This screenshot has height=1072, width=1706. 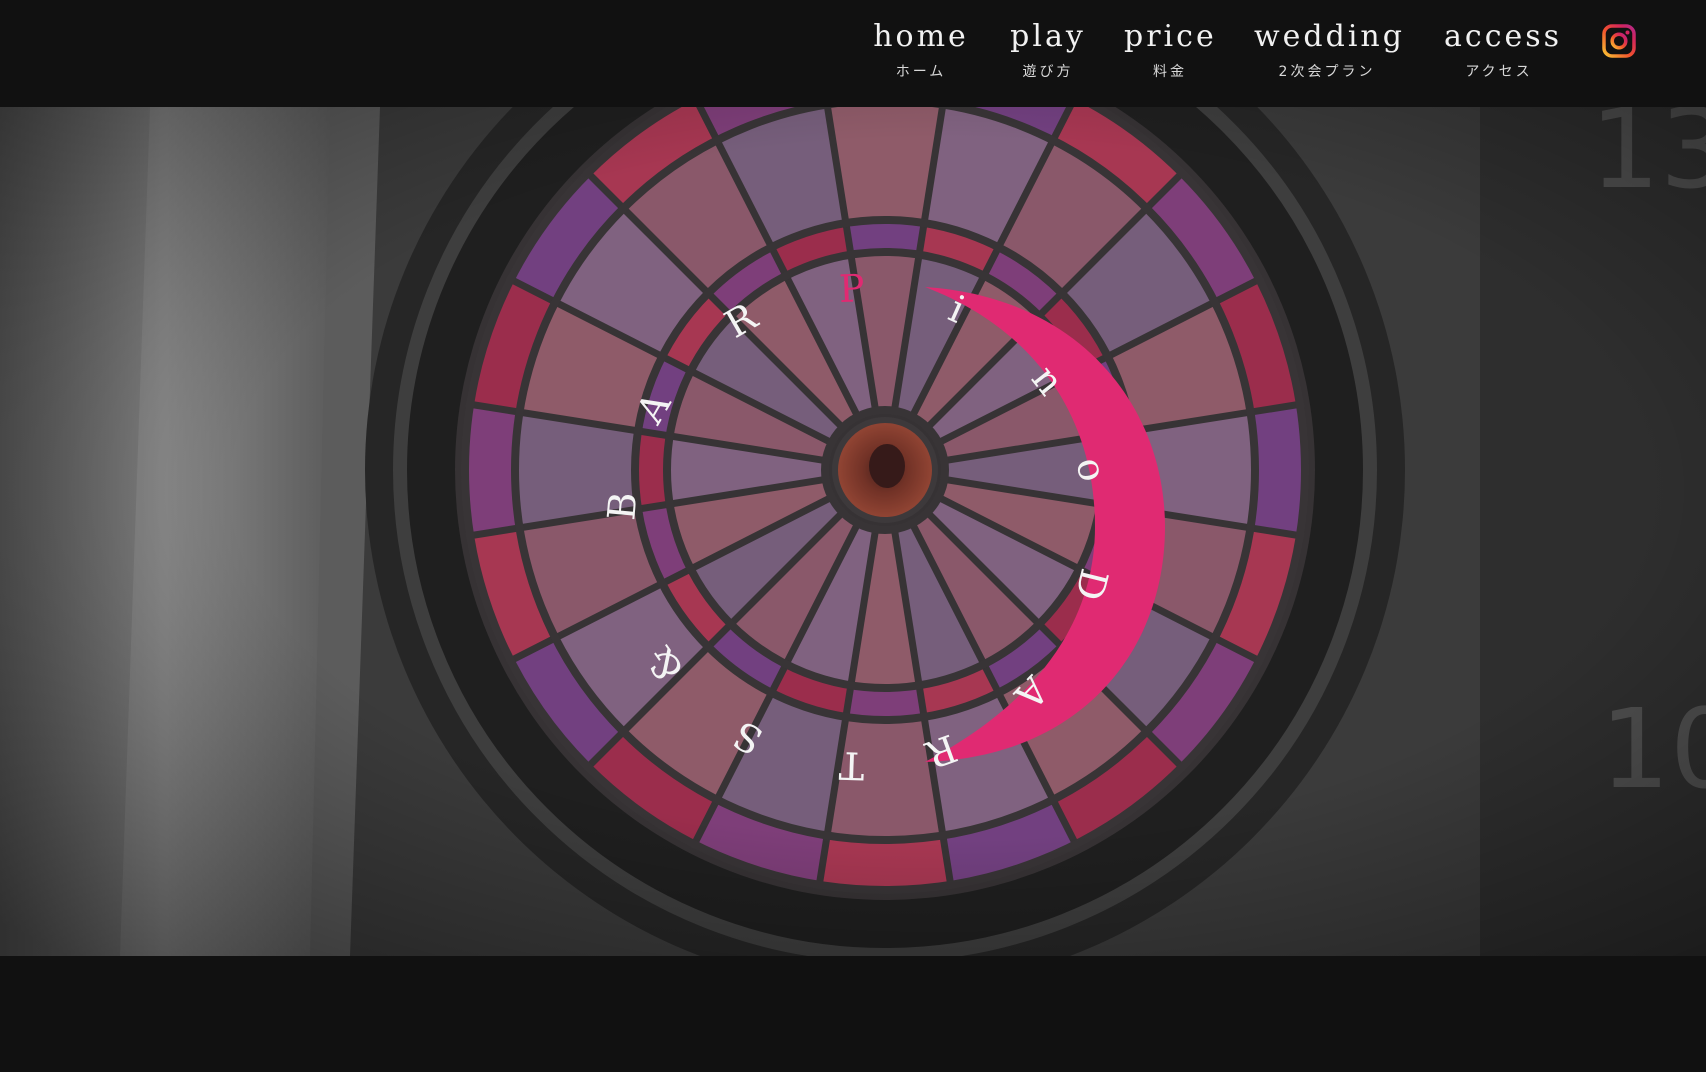 I want to click on logo-letter: T, so click(x=851, y=765).